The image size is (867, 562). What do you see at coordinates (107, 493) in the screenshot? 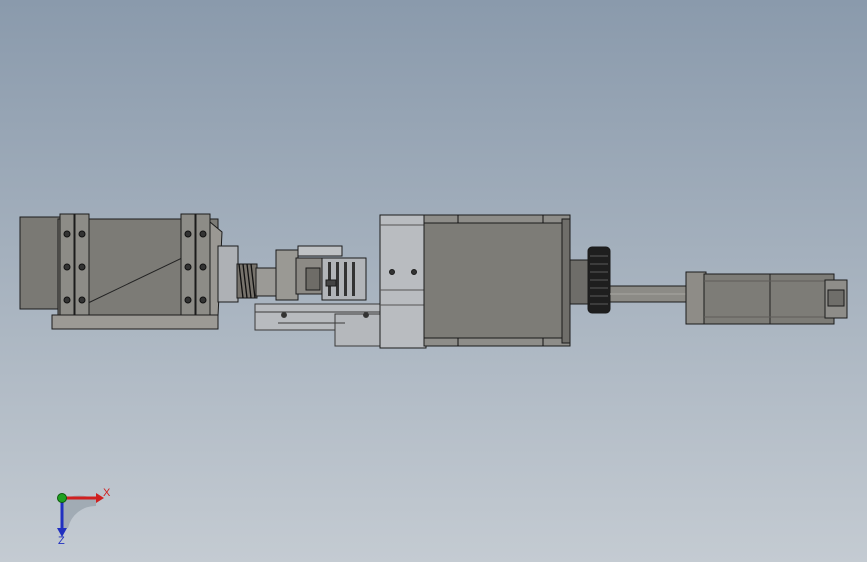
I see `x-axis-label: X` at bounding box center [107, 493].